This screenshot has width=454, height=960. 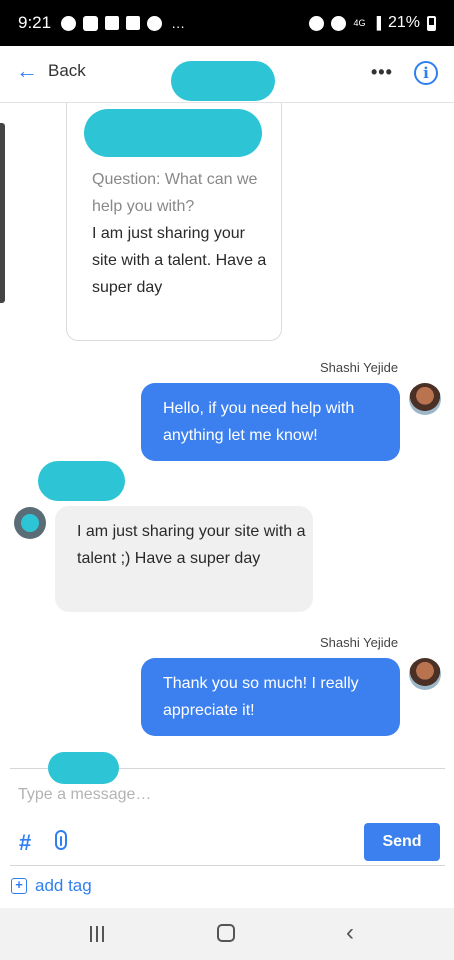 What do you see at coordinates (426, 73) in the screenshot?
I see `info-icon: i` at bounding box center [426, 73].